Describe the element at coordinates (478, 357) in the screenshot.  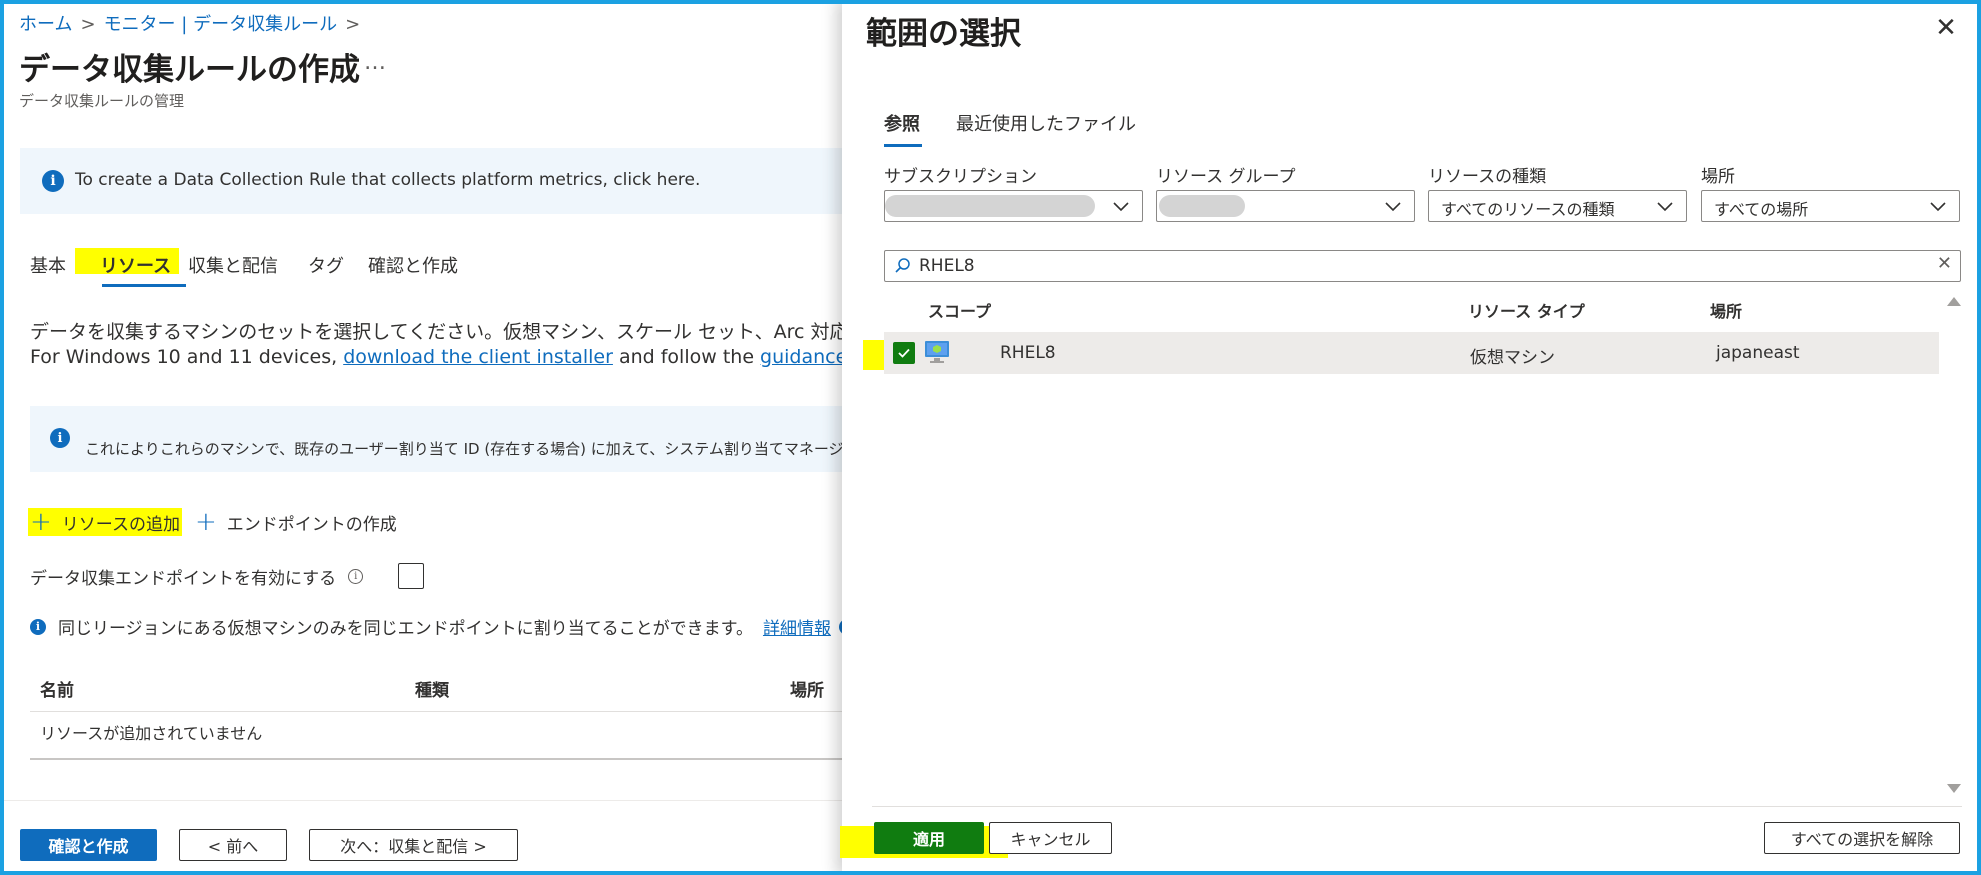
I see `download-installer-link: download the client installer` at that location.